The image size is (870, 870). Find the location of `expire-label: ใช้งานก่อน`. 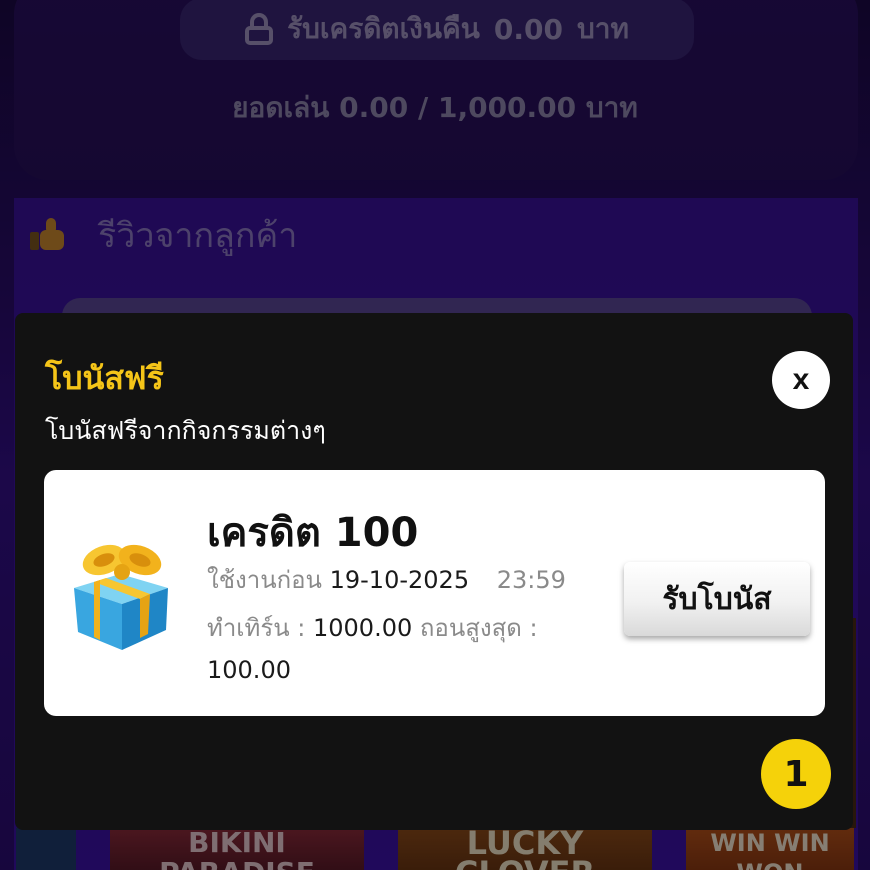

expire-label: ใช้งานก่อน is located at coordinates (264, 580).